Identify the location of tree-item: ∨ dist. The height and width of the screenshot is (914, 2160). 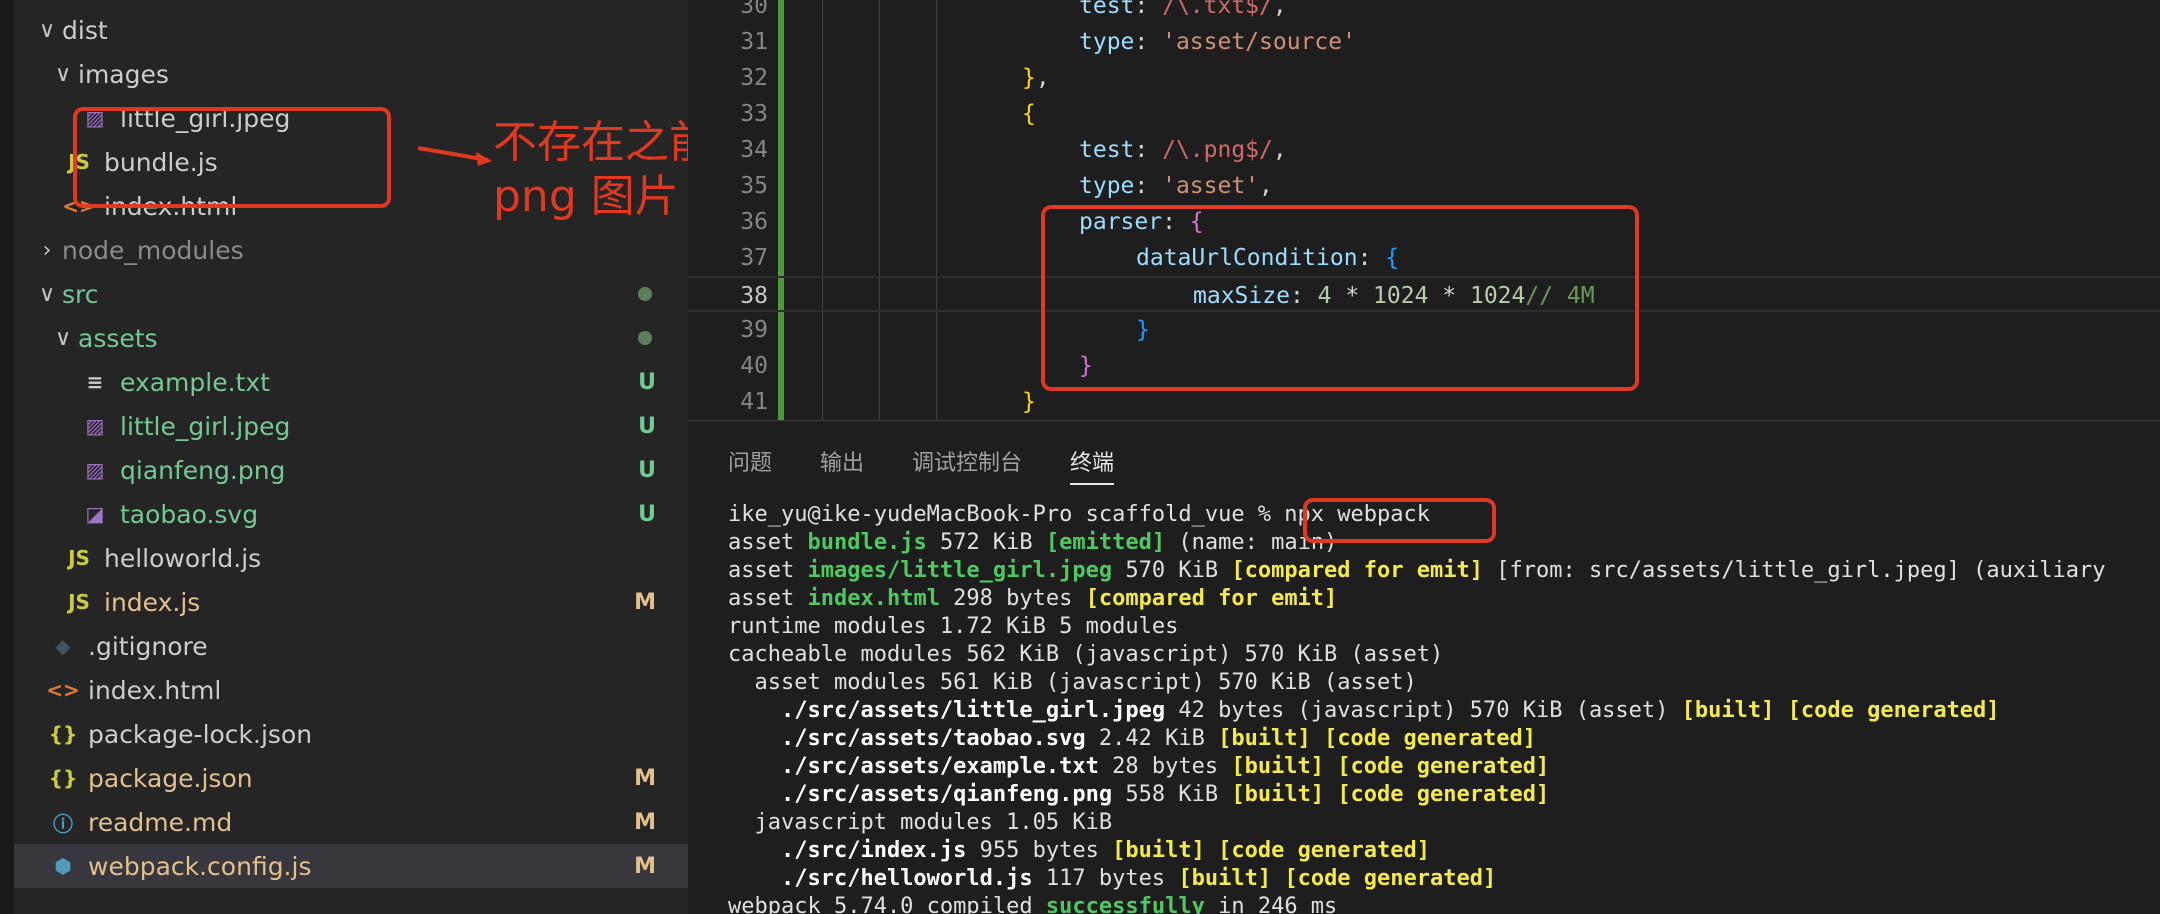
(351, 30).